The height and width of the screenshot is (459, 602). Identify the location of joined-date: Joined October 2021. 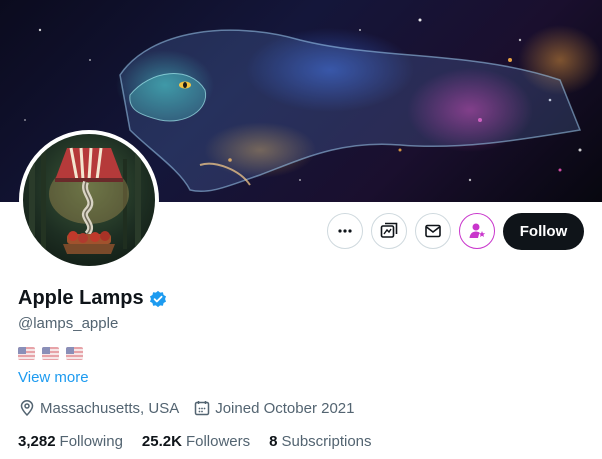
(273, 408).